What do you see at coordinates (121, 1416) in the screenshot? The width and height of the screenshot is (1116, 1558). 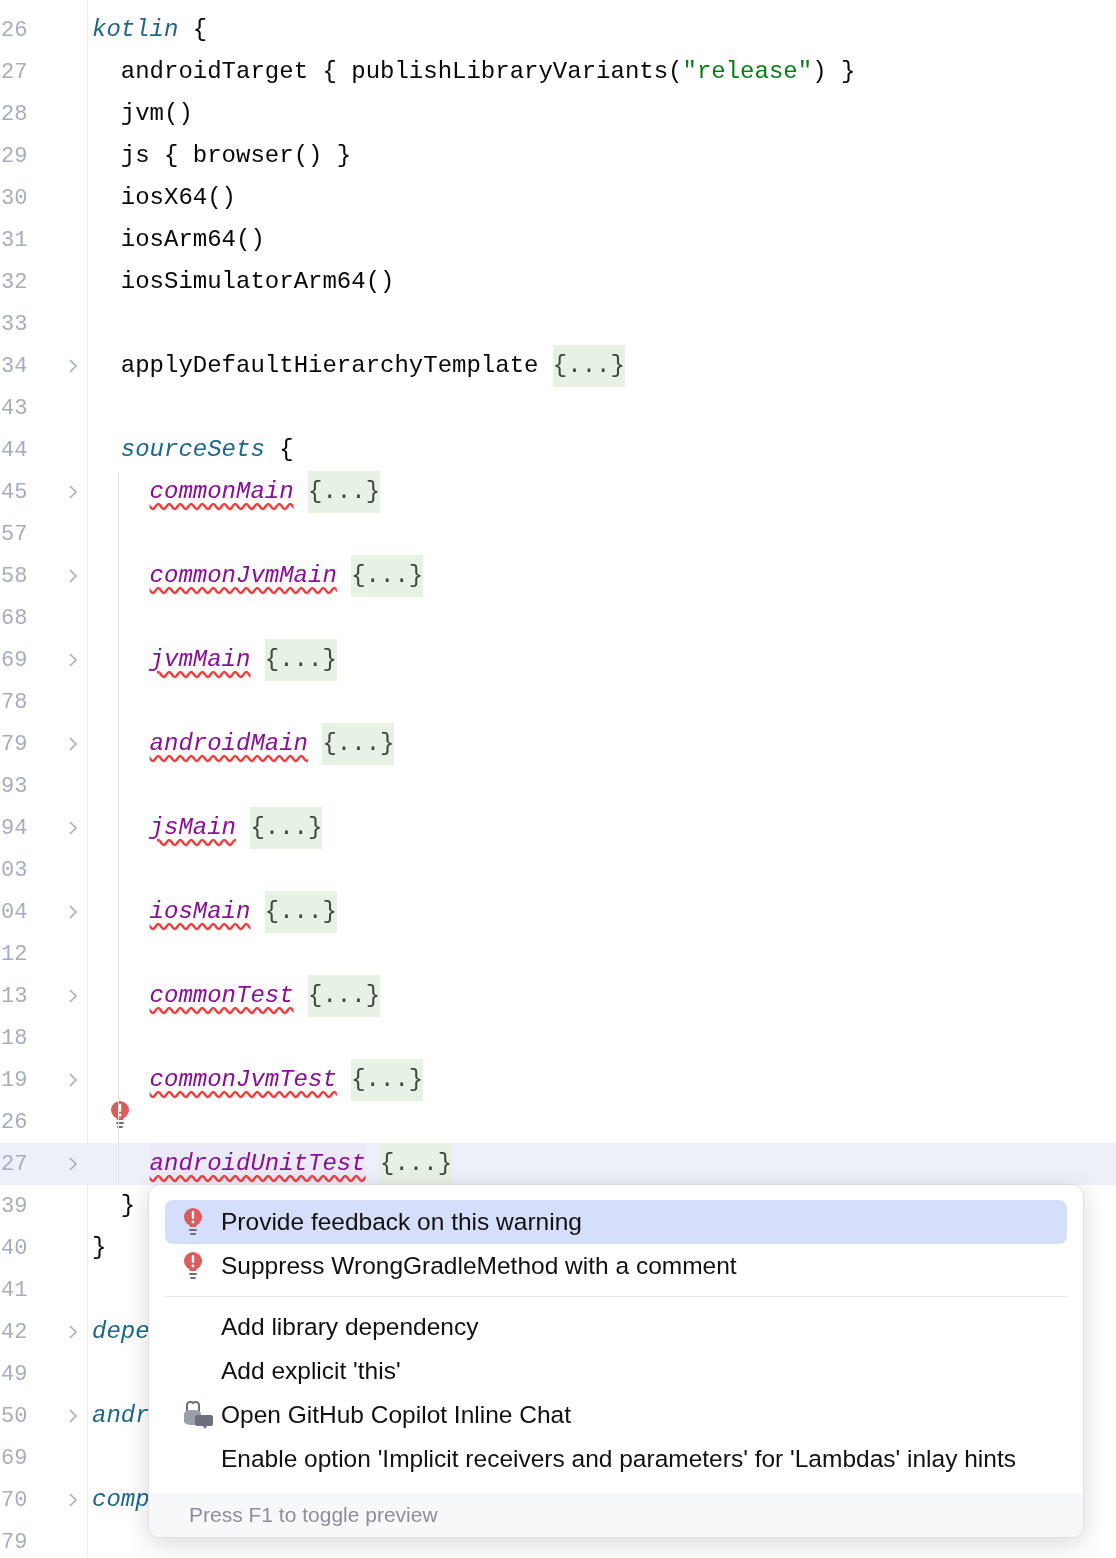 I see `code-keyword: andr` at bounding box center [121, 1416].